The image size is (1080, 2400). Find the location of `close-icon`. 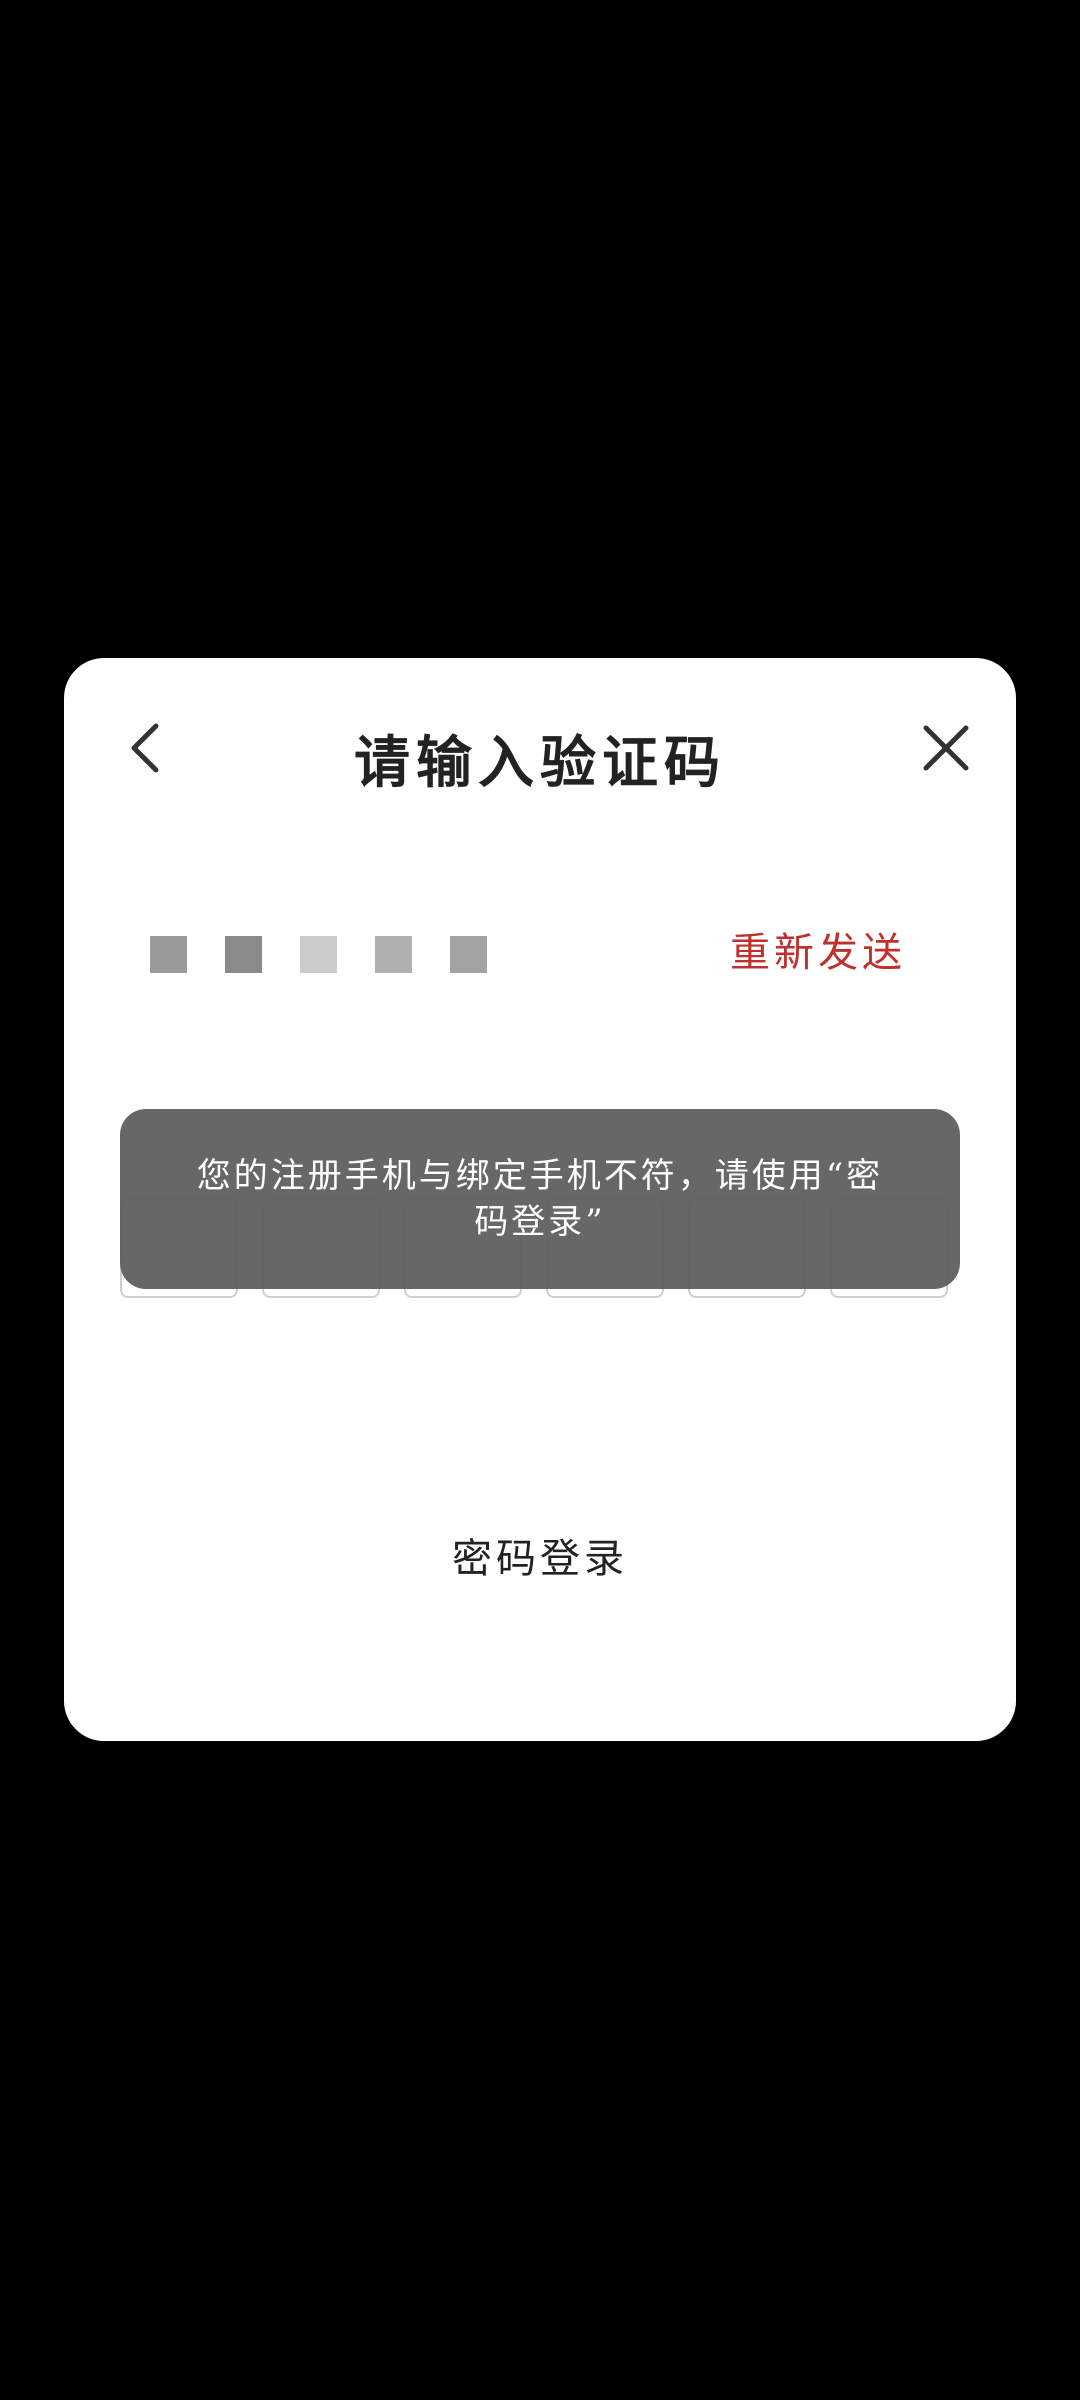

close-icon is located at coordinates (946, 748).